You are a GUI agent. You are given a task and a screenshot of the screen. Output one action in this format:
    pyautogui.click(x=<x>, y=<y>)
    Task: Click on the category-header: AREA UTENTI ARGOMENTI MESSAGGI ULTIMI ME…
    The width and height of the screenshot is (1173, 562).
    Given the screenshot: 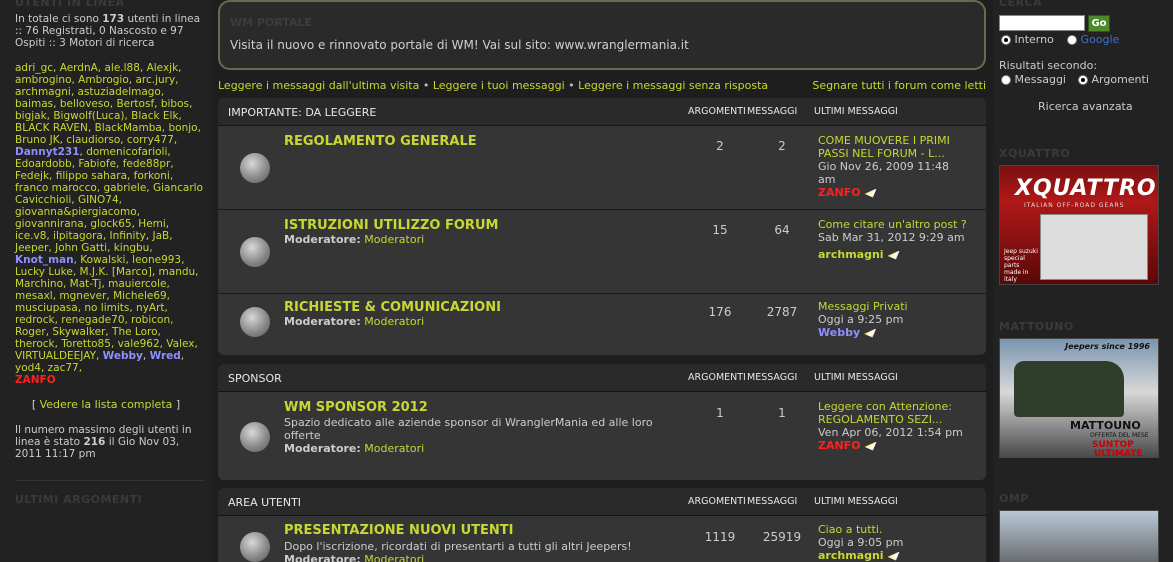 What is the action you would take?
    pyautogui.click(x=602, y=502)
    